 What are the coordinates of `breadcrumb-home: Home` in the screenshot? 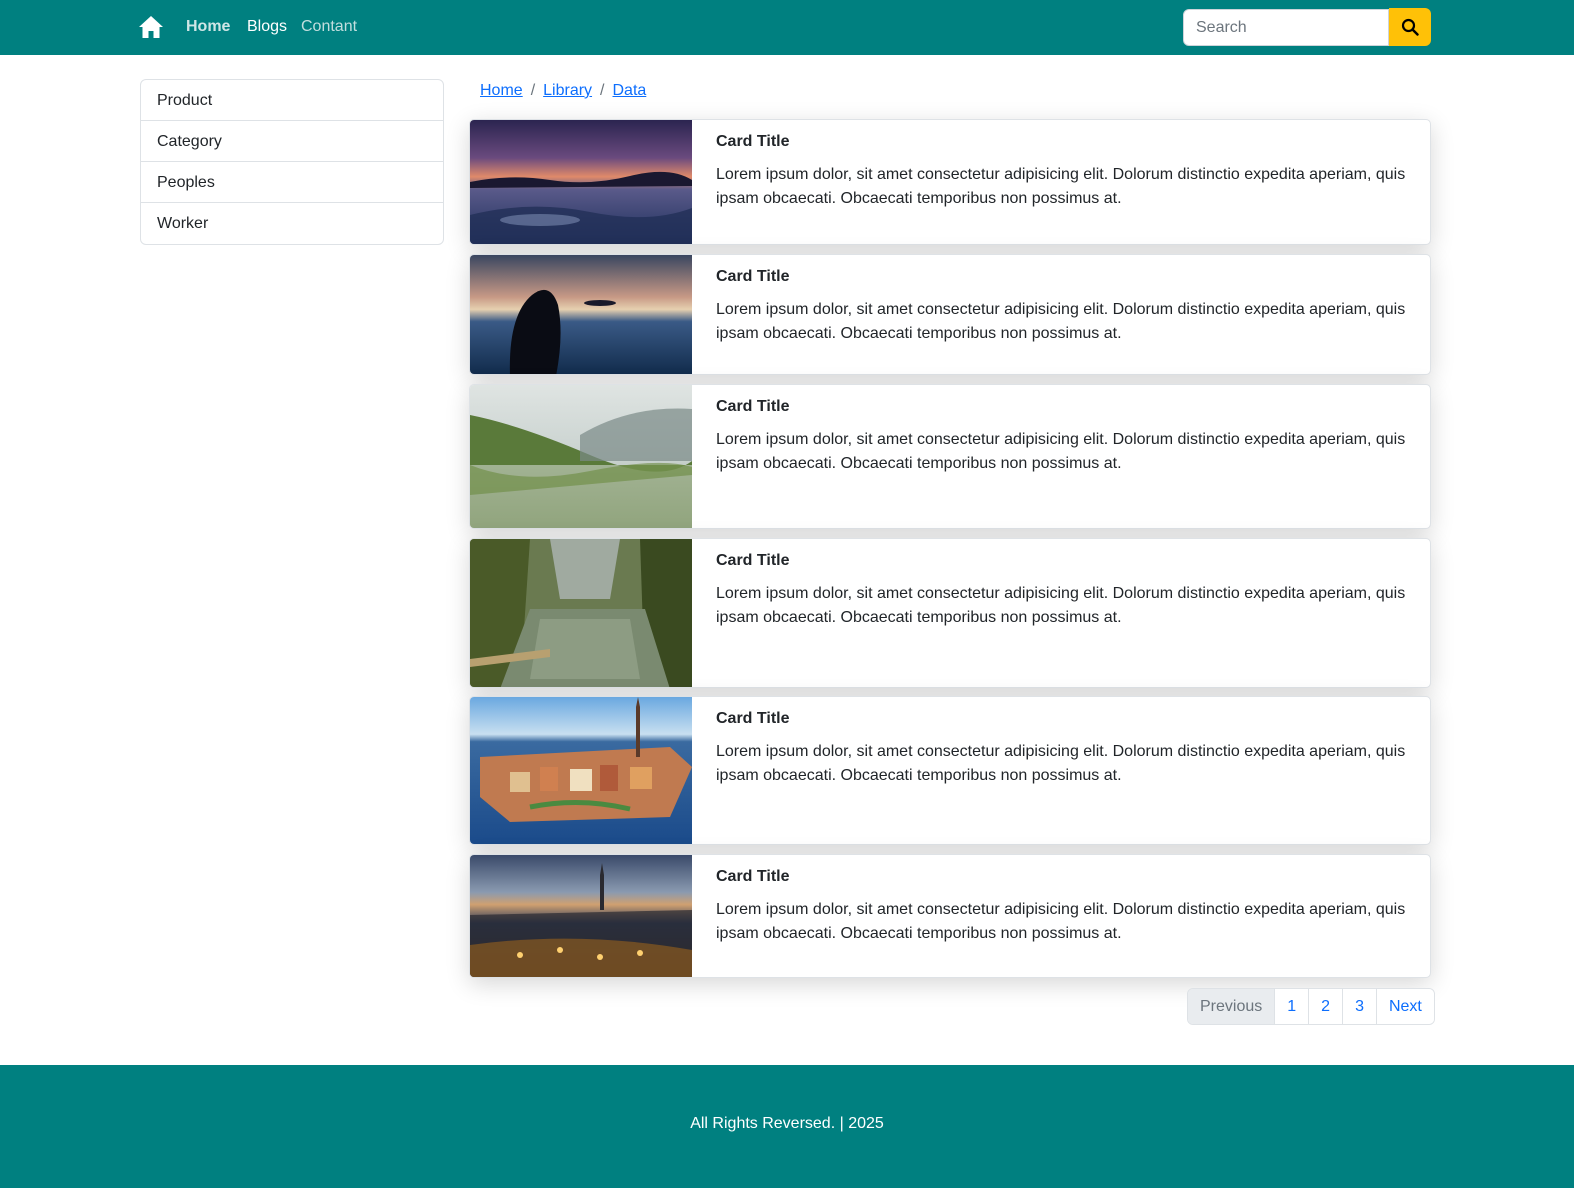 It's located at (501, 90).